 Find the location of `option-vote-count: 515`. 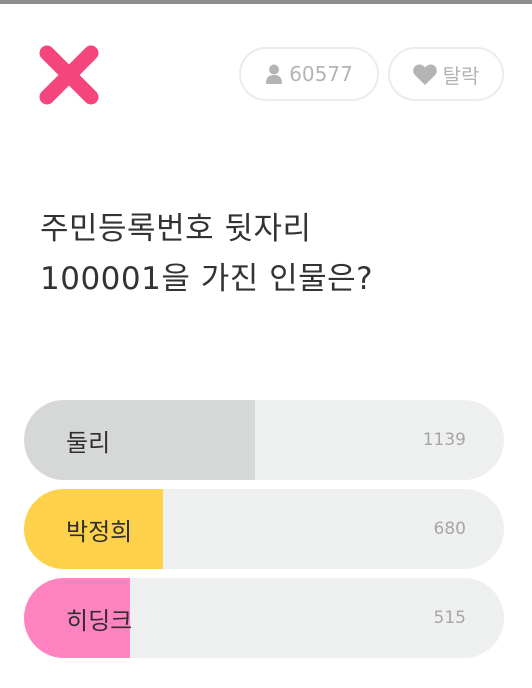

option-vote-count: 515 is located at coordinates (449, 618).